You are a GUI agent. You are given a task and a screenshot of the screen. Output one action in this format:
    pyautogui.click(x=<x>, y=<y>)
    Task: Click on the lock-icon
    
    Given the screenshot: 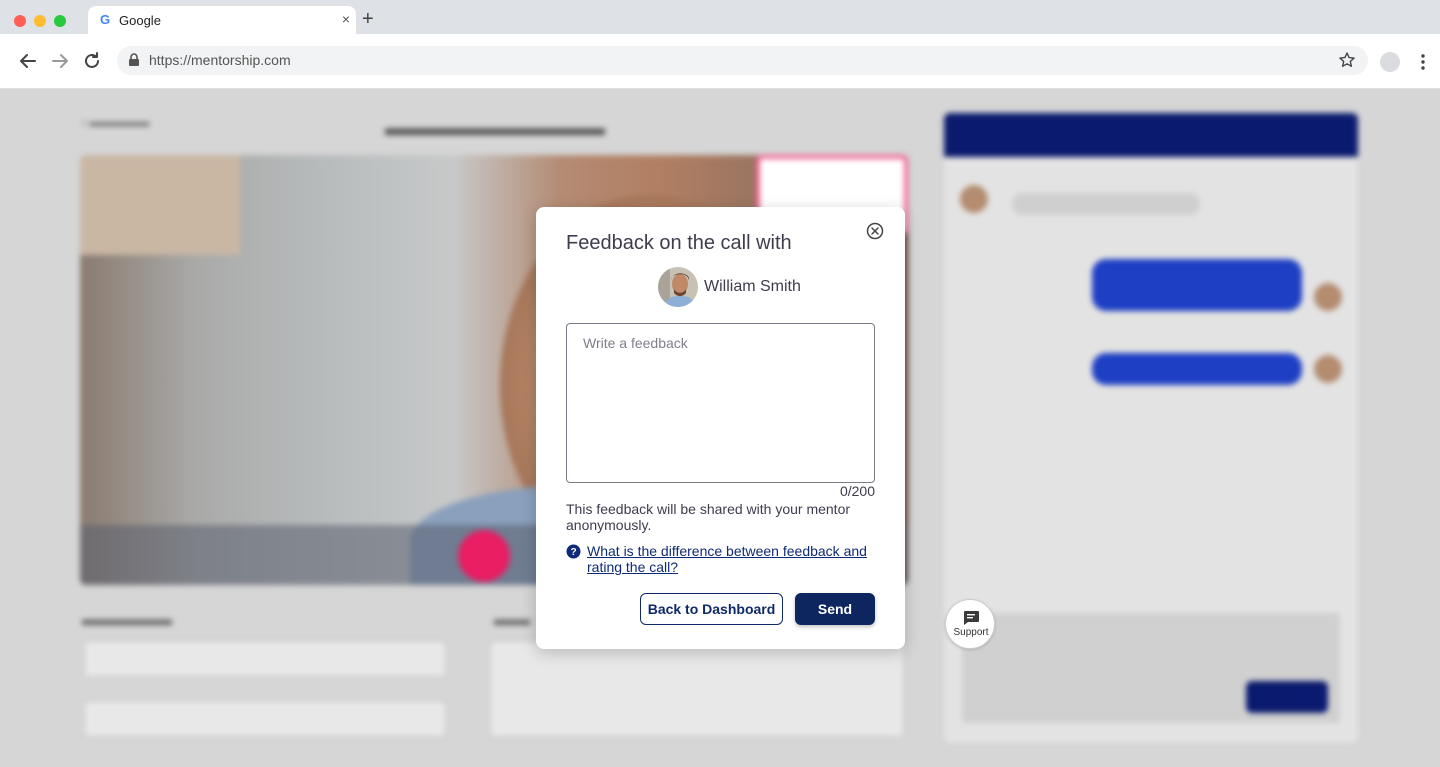 What is the action you would take?
    pyautogui.click(x=134, y=59)
    